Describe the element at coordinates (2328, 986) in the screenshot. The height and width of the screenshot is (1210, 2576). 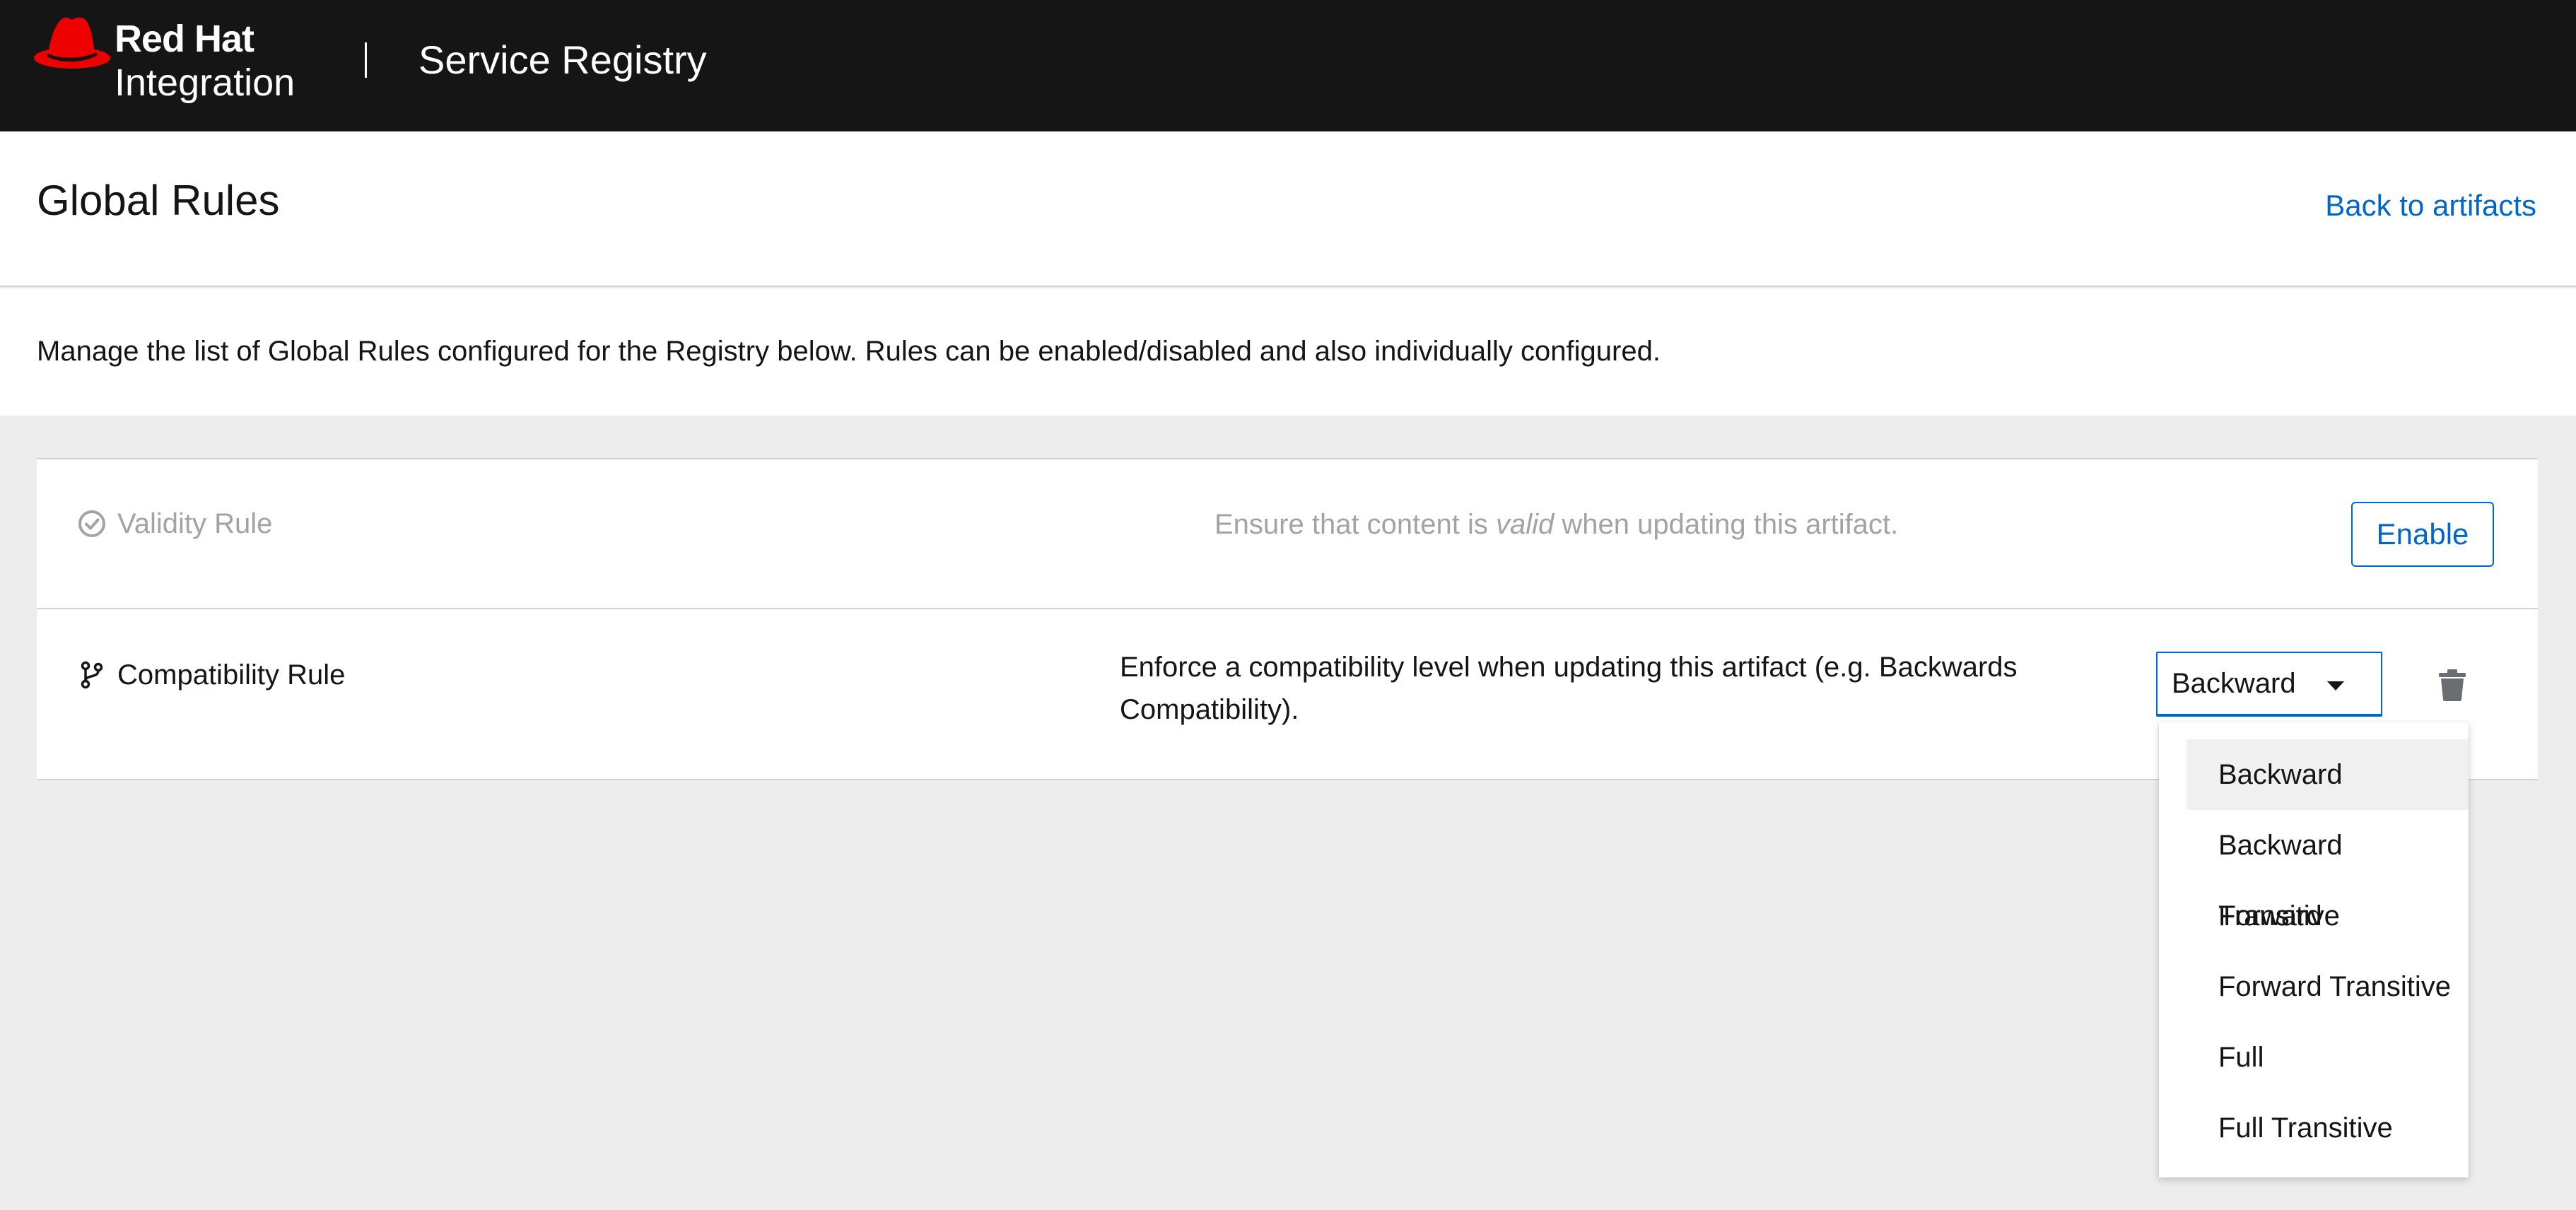
I see `dropdown-option-forward-transitive: Forward Transitive` at that location.